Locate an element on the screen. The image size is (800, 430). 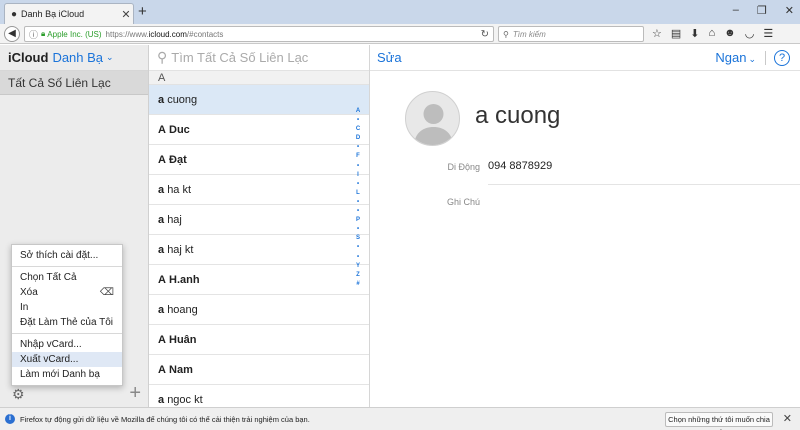
browser-tab: ● Danh Bạ iCloud ✕ is located at coordinates (69, 13).